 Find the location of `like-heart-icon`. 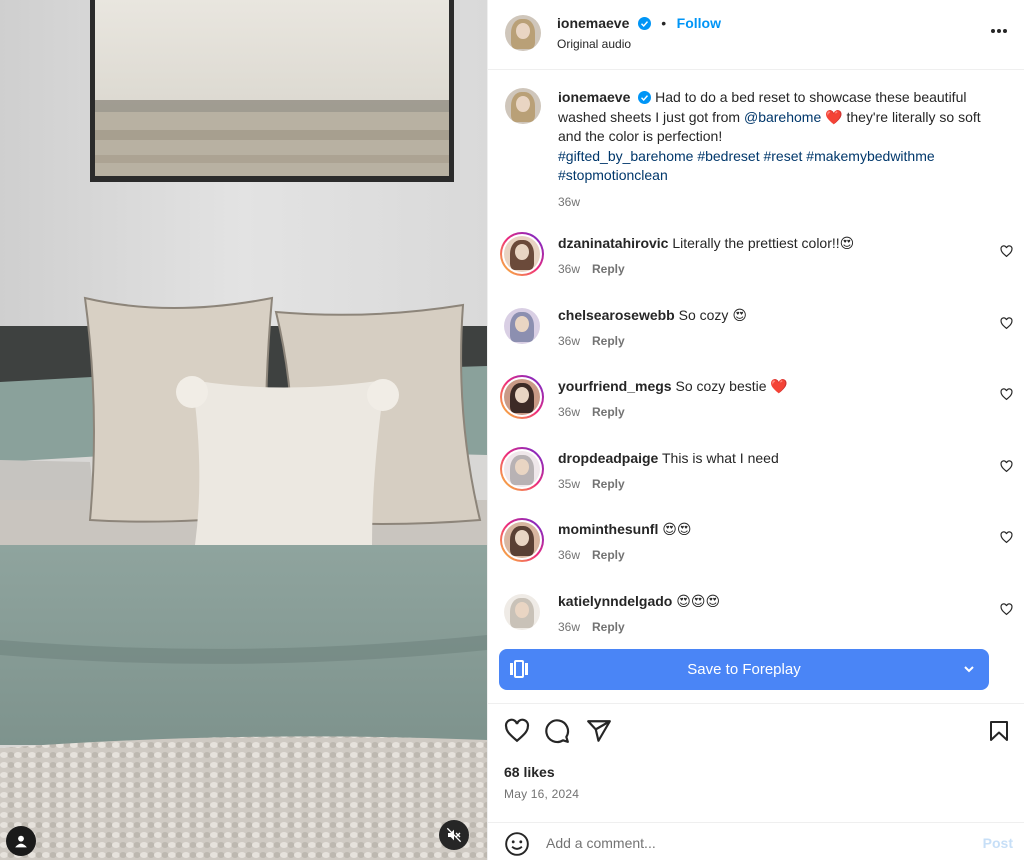

like-heart-icon is located at coordinates (517, 731).